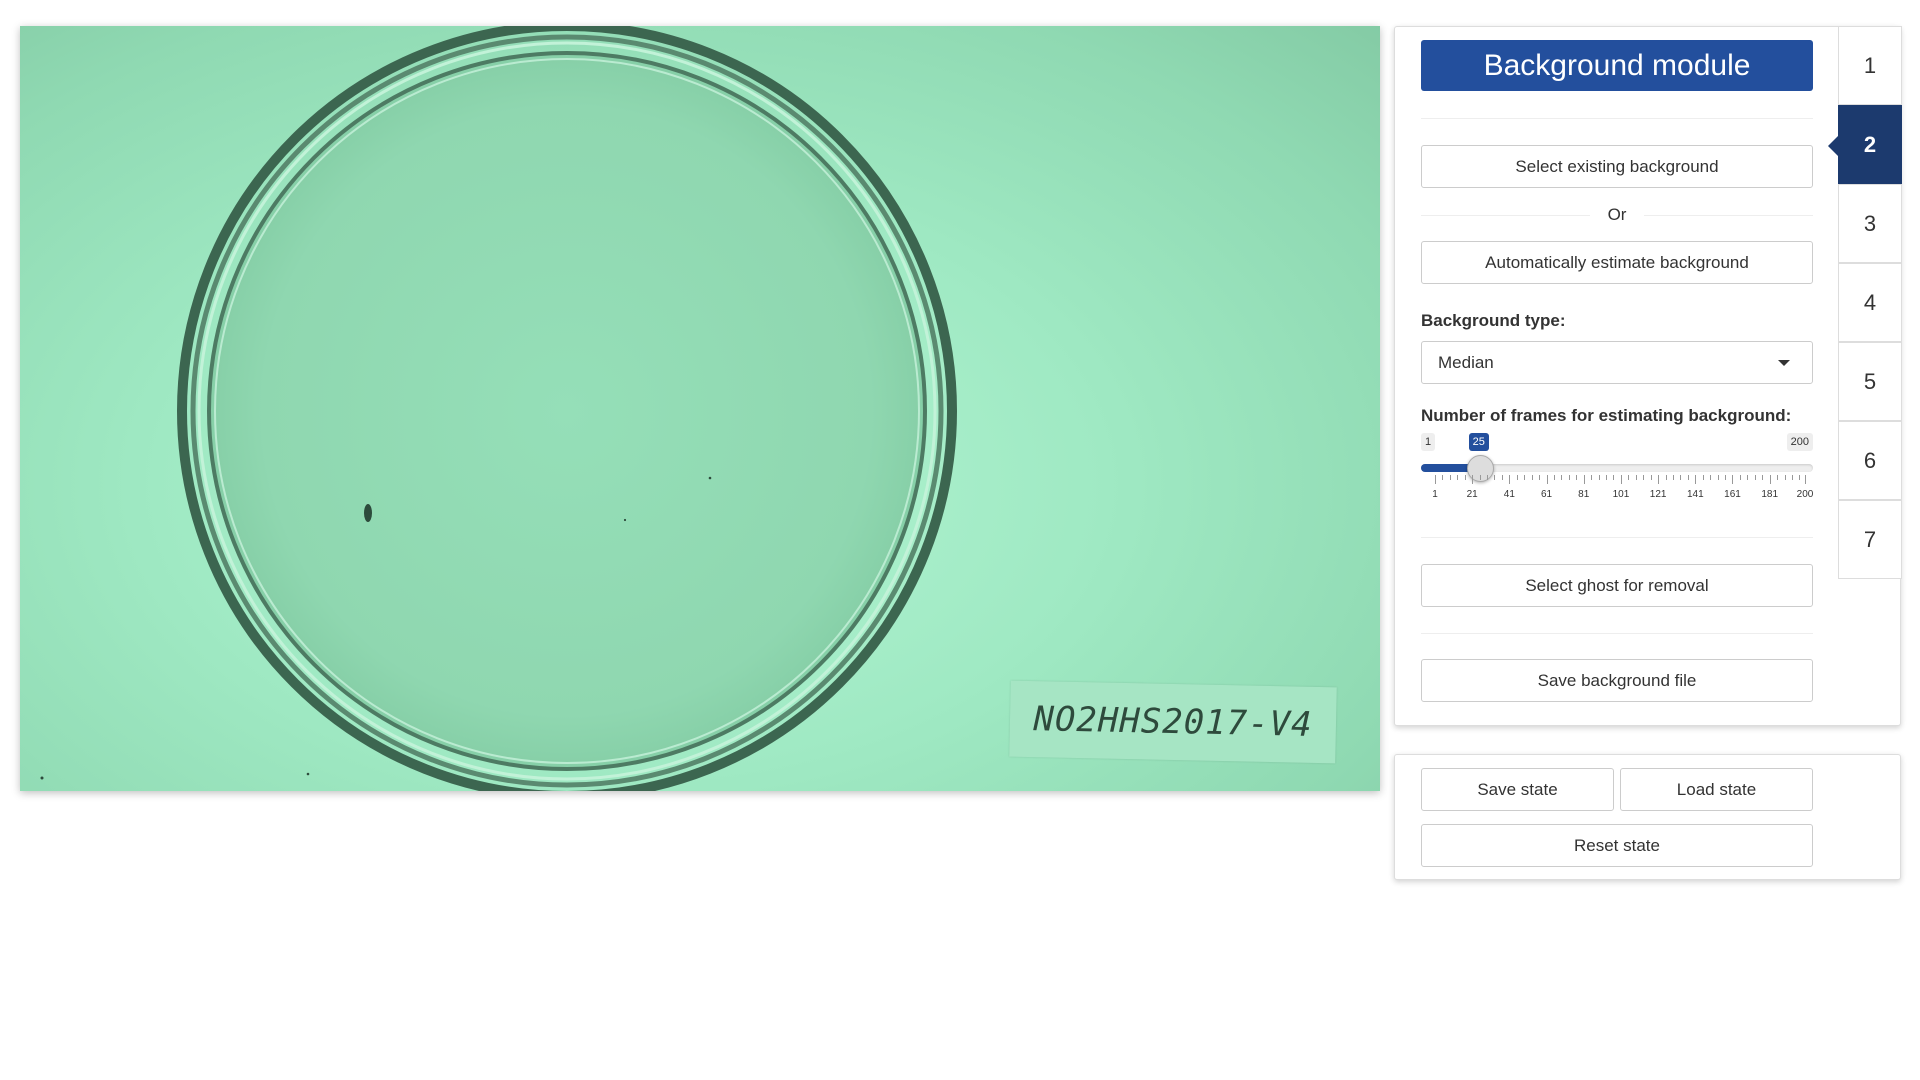 This screenshot has height=1080, width=1920. What do you see at coordinates (1621, 494) in the screenshot?
I see `slider-tick-label: 101` at bounding box center [1621, 494].